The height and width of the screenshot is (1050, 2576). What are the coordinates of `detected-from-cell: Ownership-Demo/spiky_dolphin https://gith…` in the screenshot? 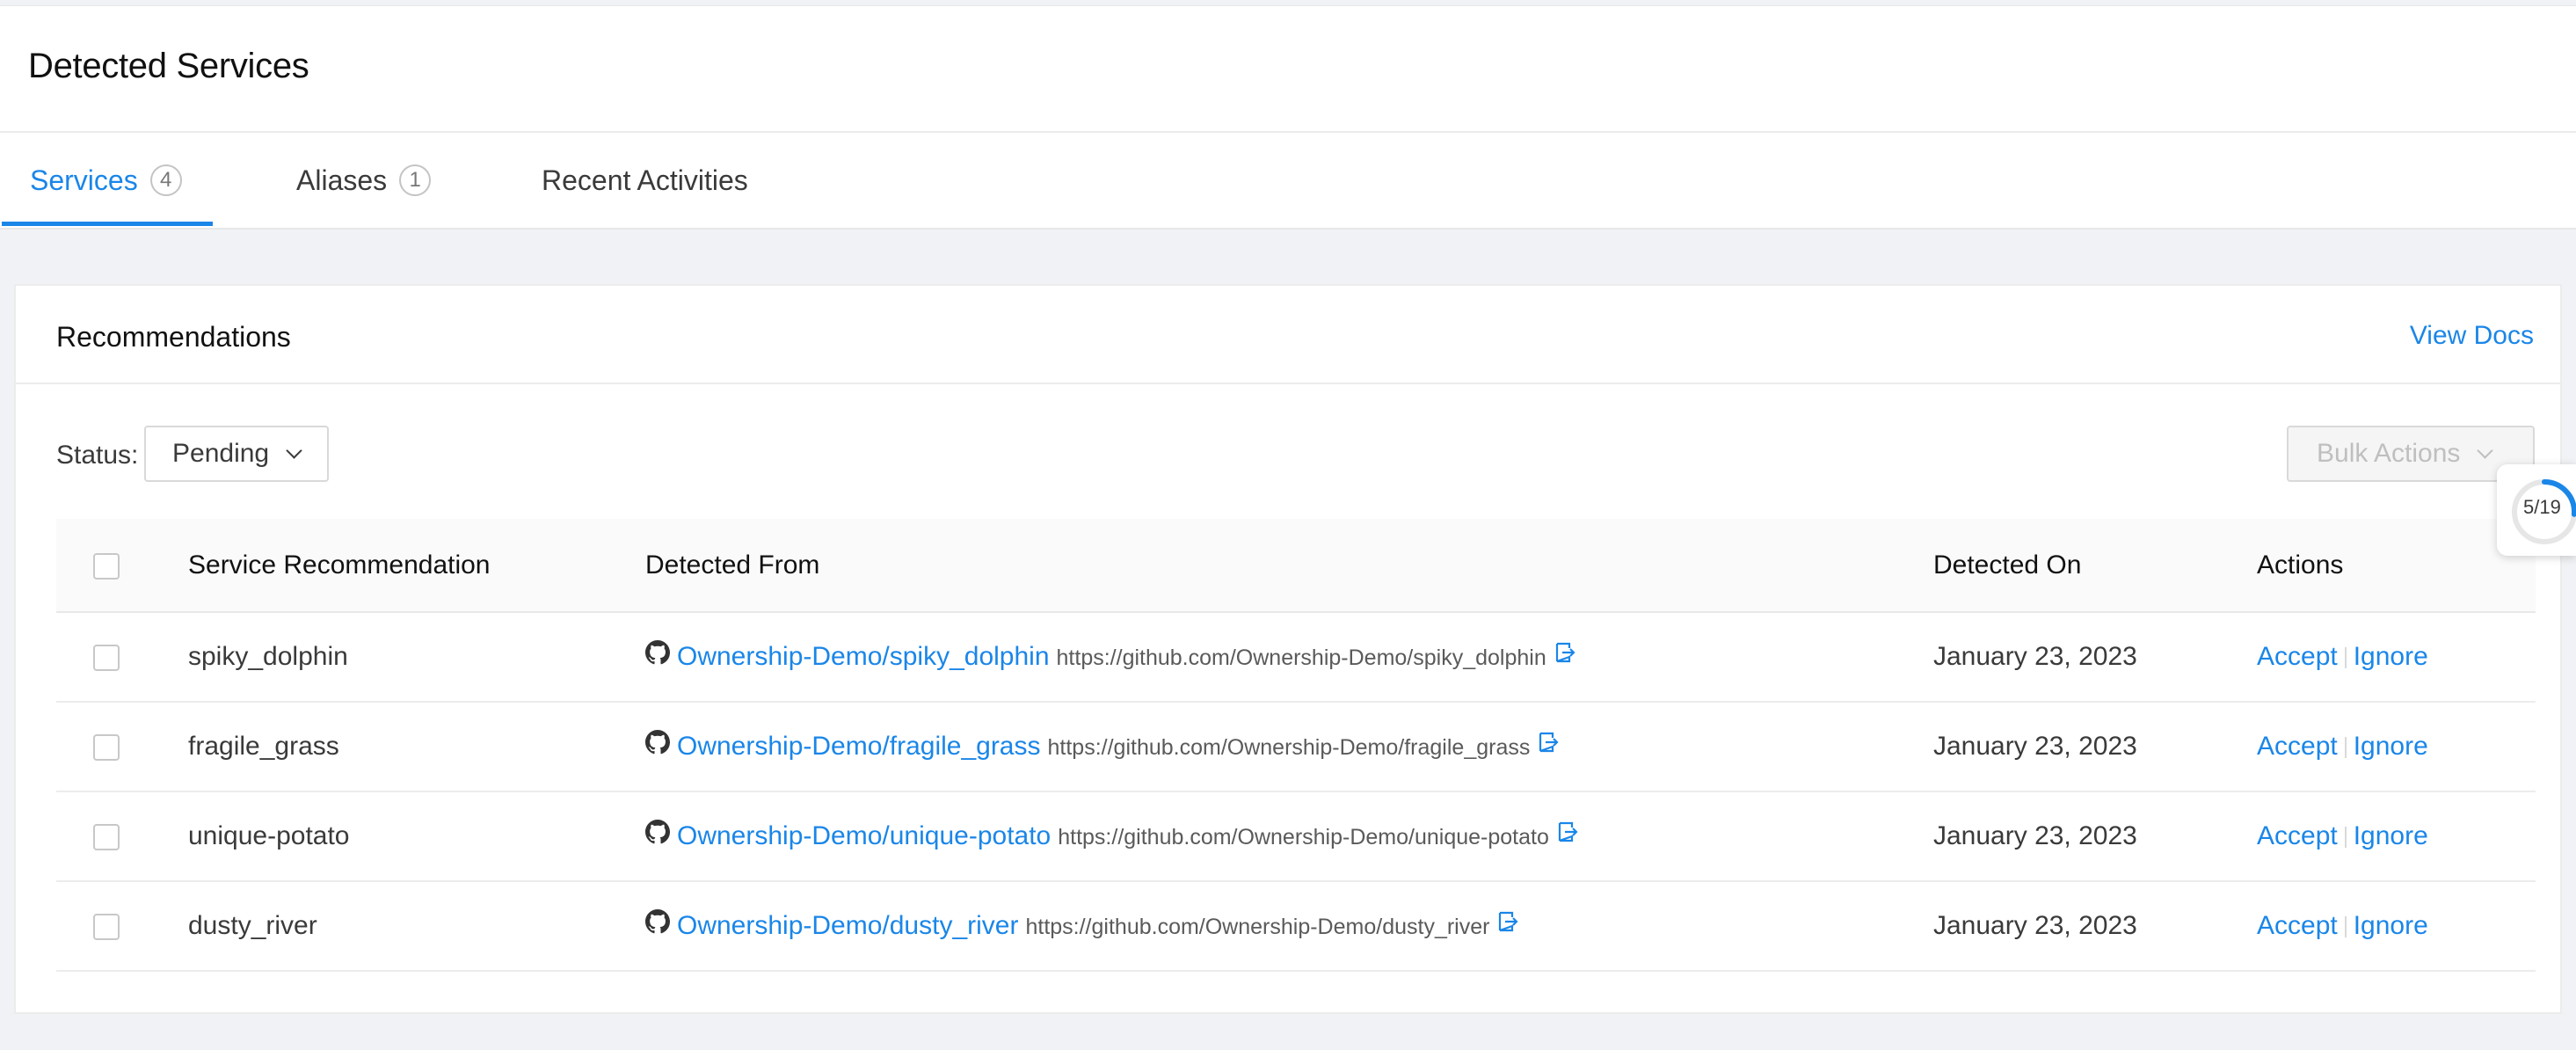 It's located at (1289, 657).